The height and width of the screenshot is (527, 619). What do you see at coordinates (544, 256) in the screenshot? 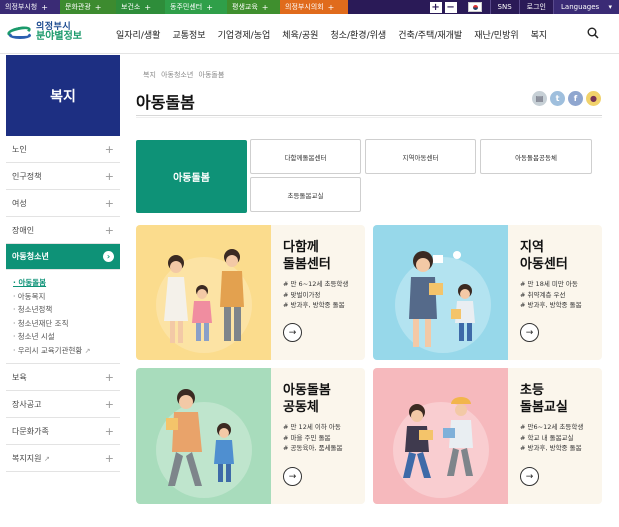
I see `card-title: 지역 아동센터` at bounding box center [544, 256].